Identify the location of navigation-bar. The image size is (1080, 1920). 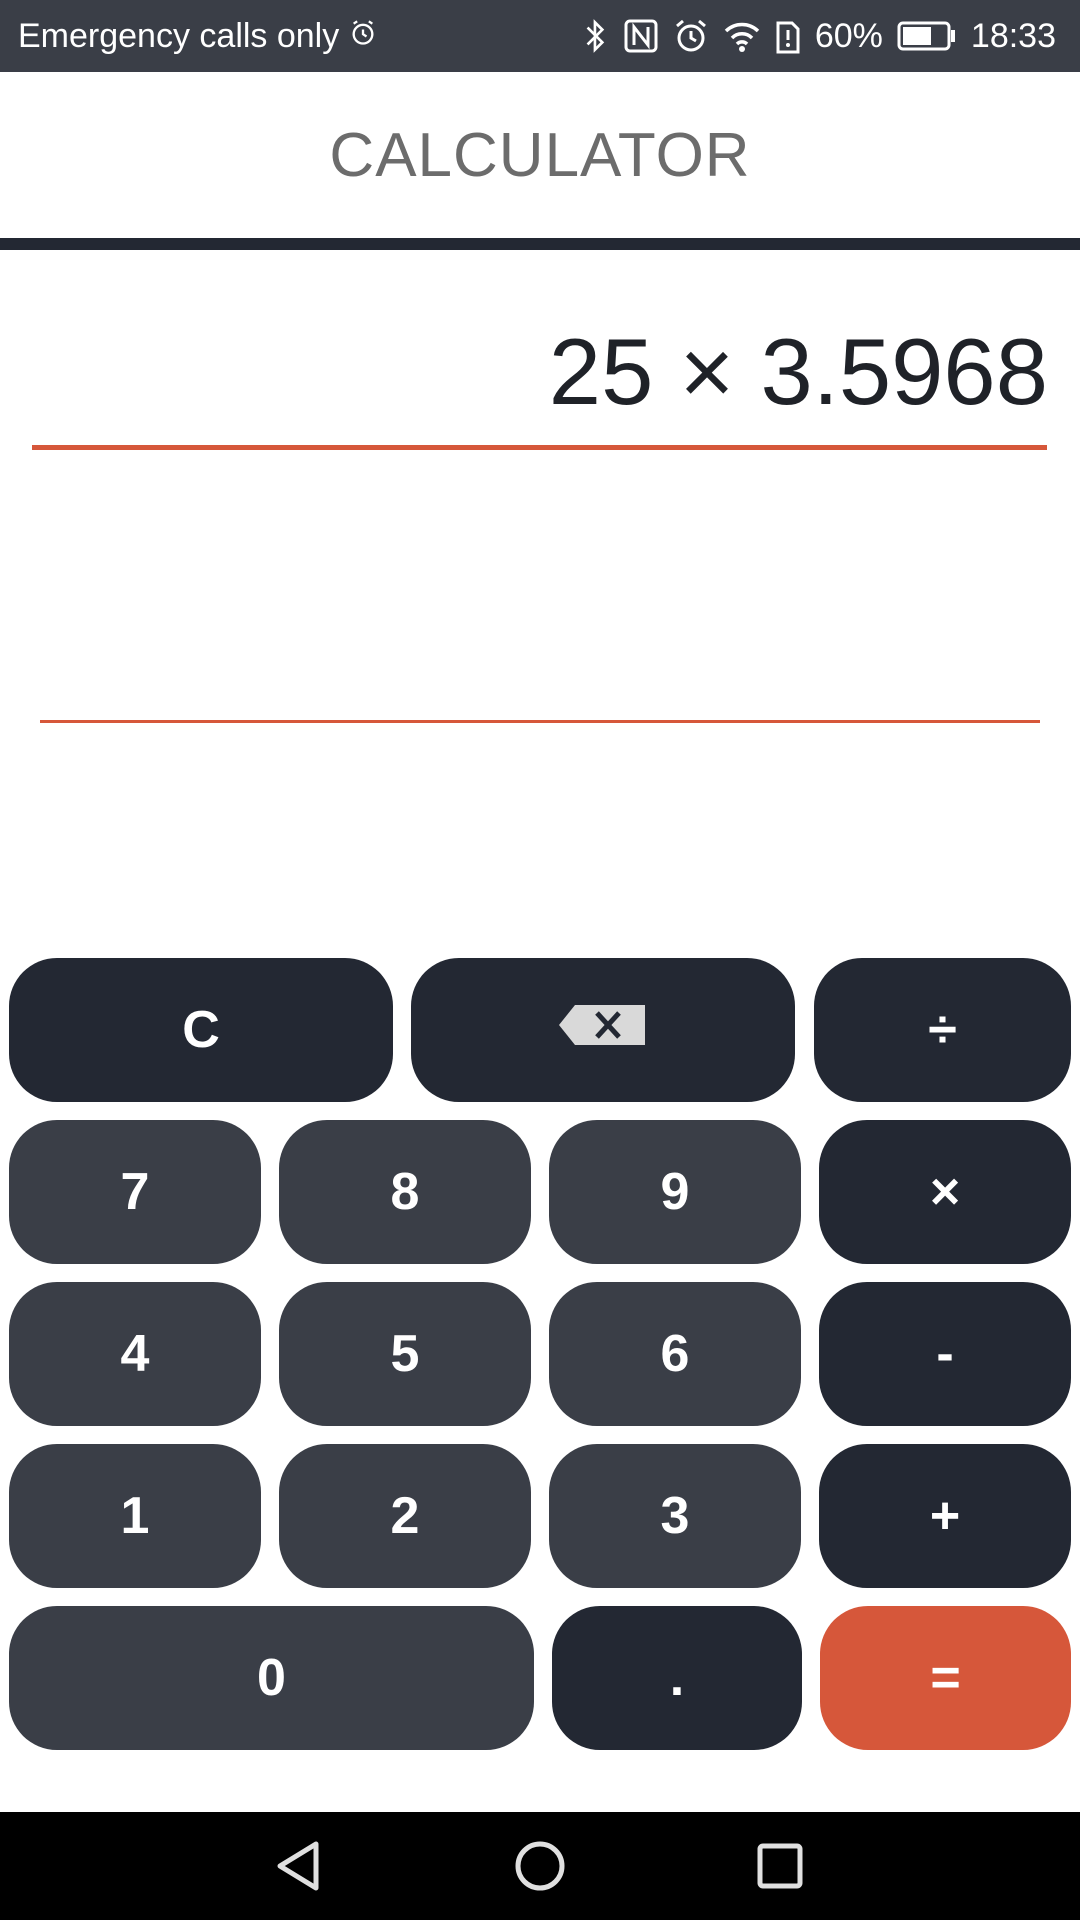
(540, 1866).